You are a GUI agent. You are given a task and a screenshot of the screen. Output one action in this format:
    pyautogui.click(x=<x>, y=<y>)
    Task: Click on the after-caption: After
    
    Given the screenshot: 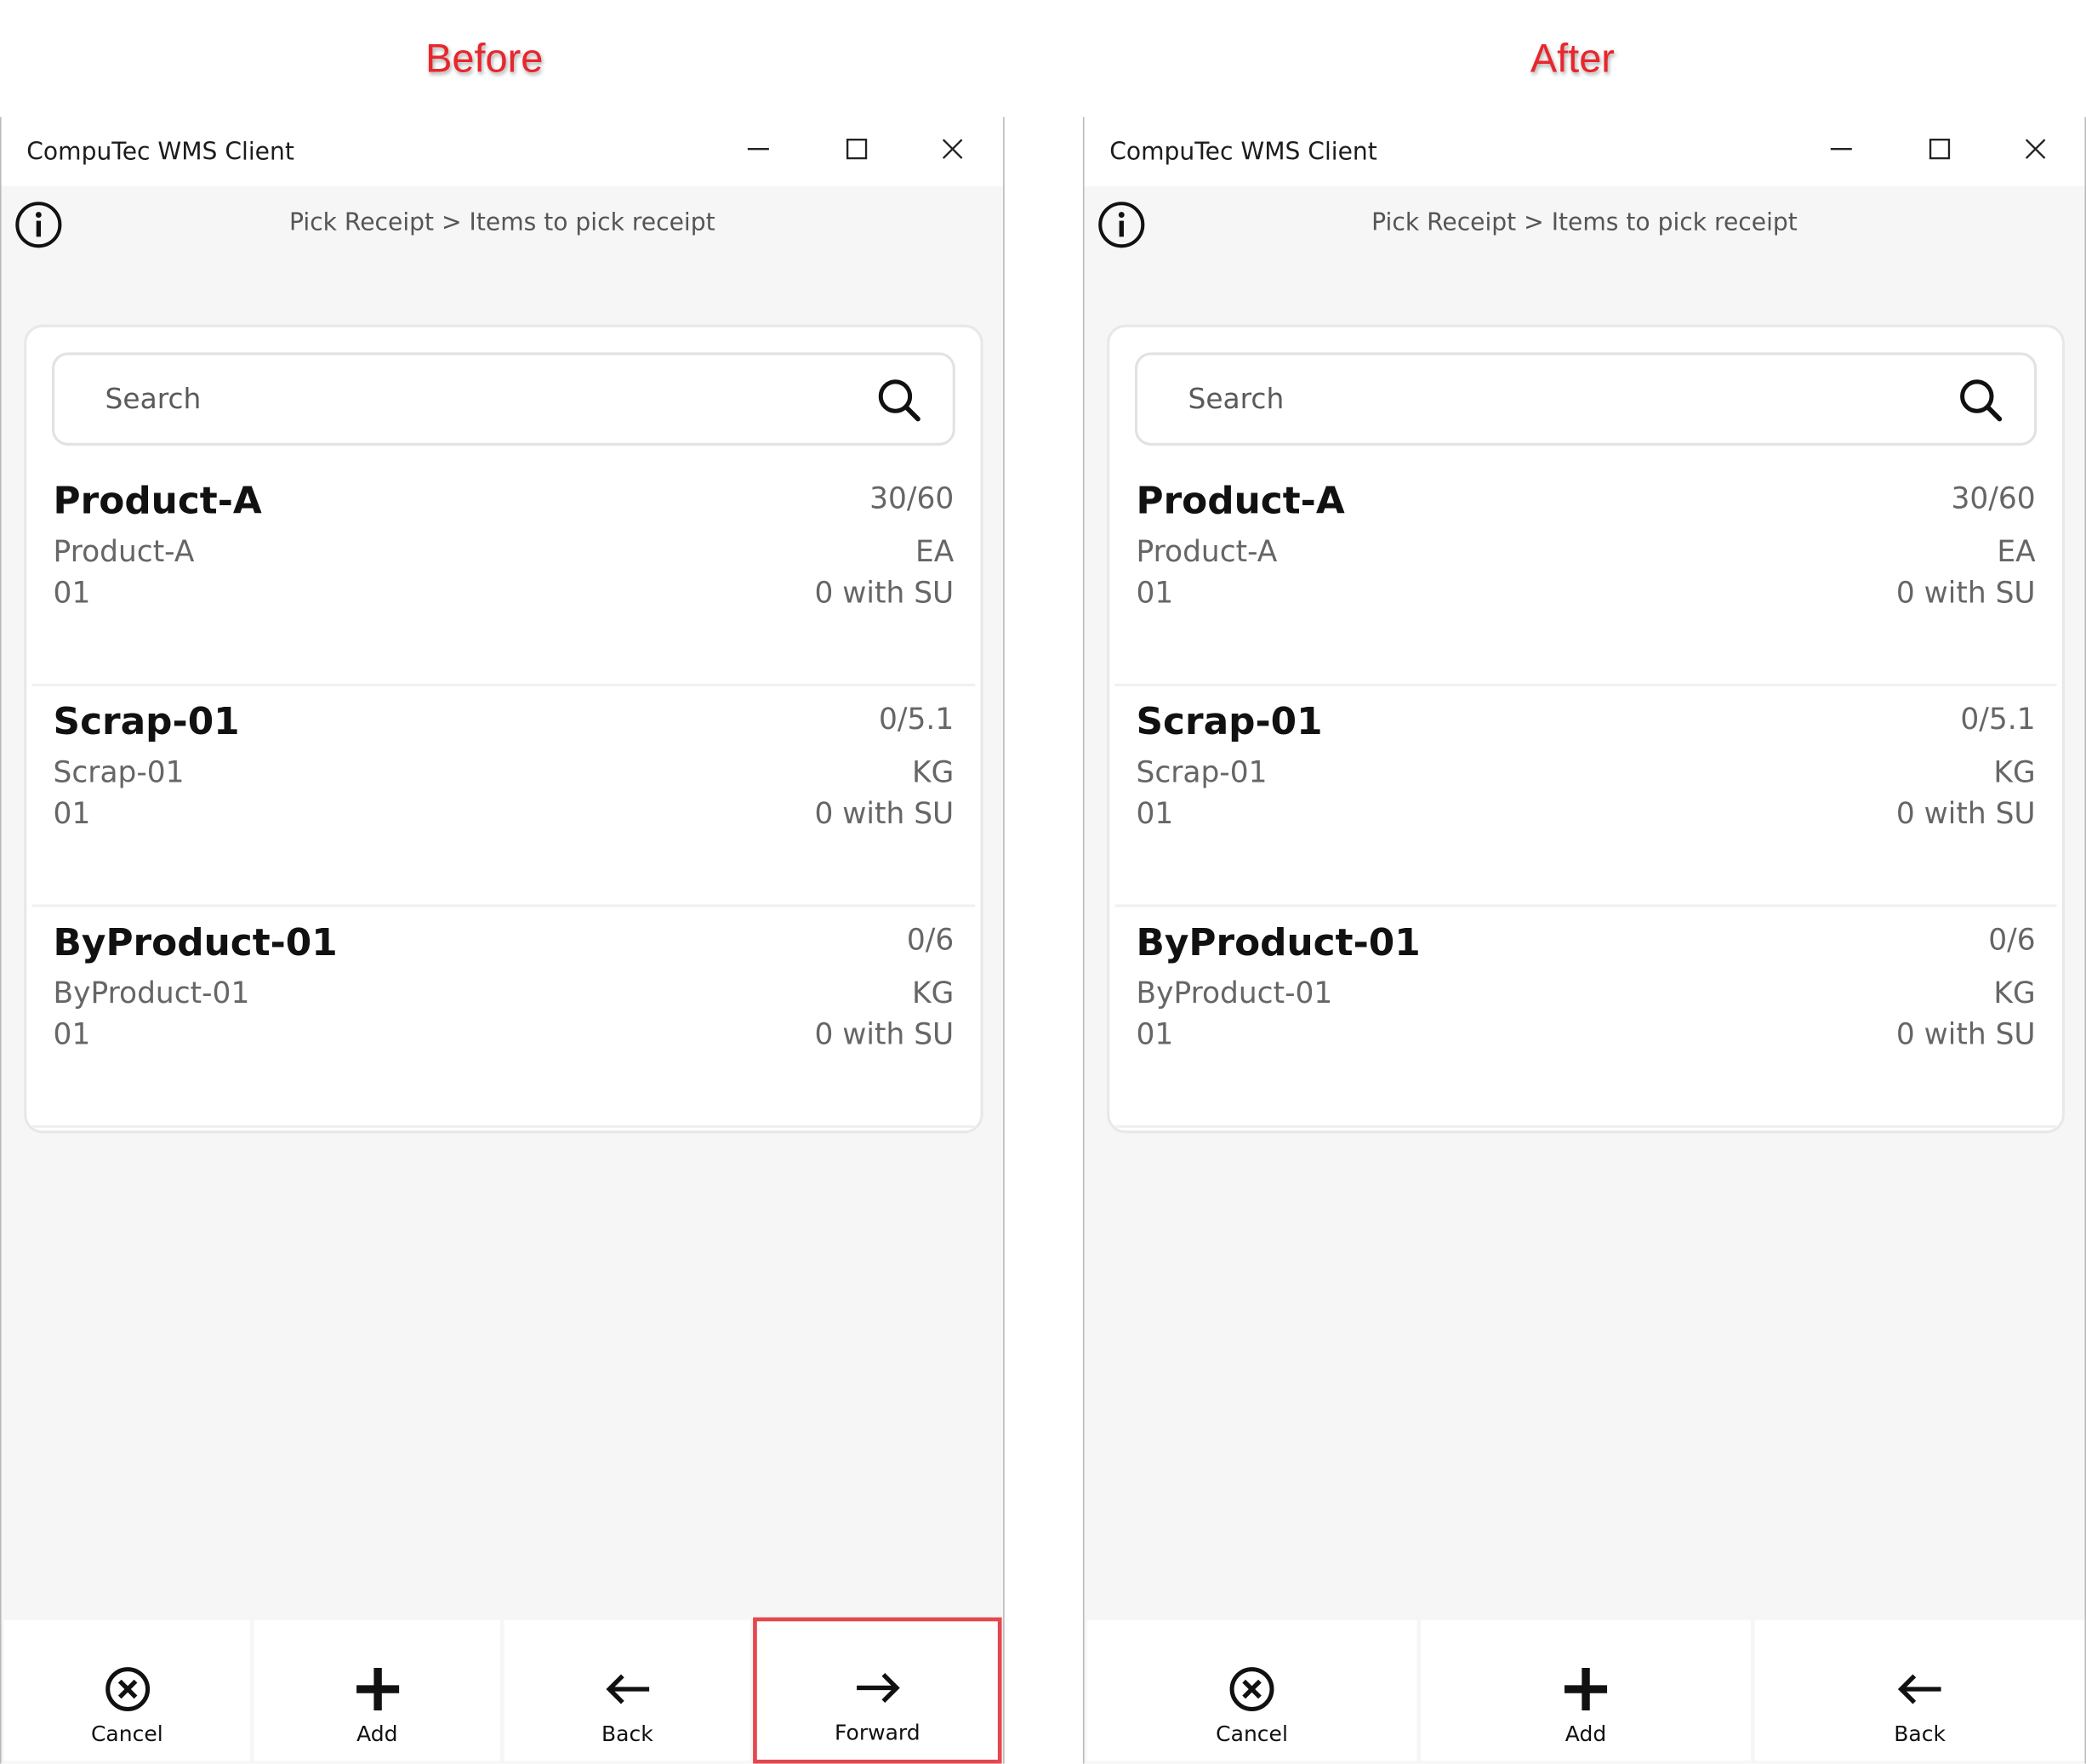 What is the action you would take?
    pyautogui.click(x=1572, y=59)
    